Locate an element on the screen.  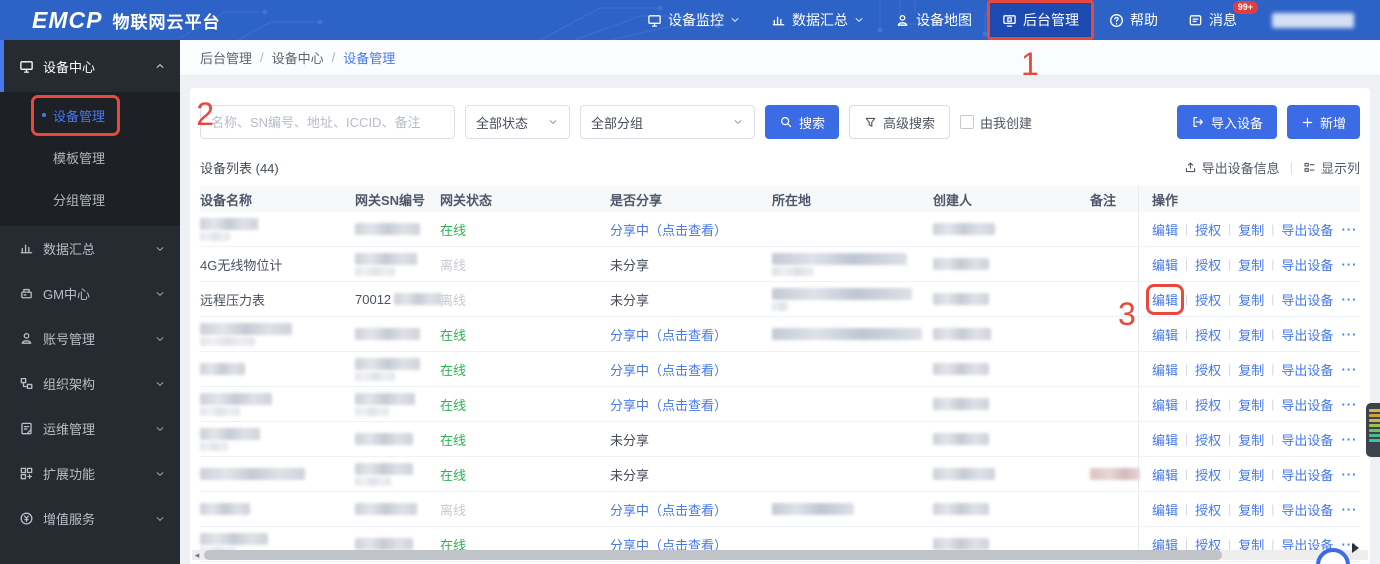
sidebar-item-group-manage: 分组管理 is located at coordinates (90, 199).